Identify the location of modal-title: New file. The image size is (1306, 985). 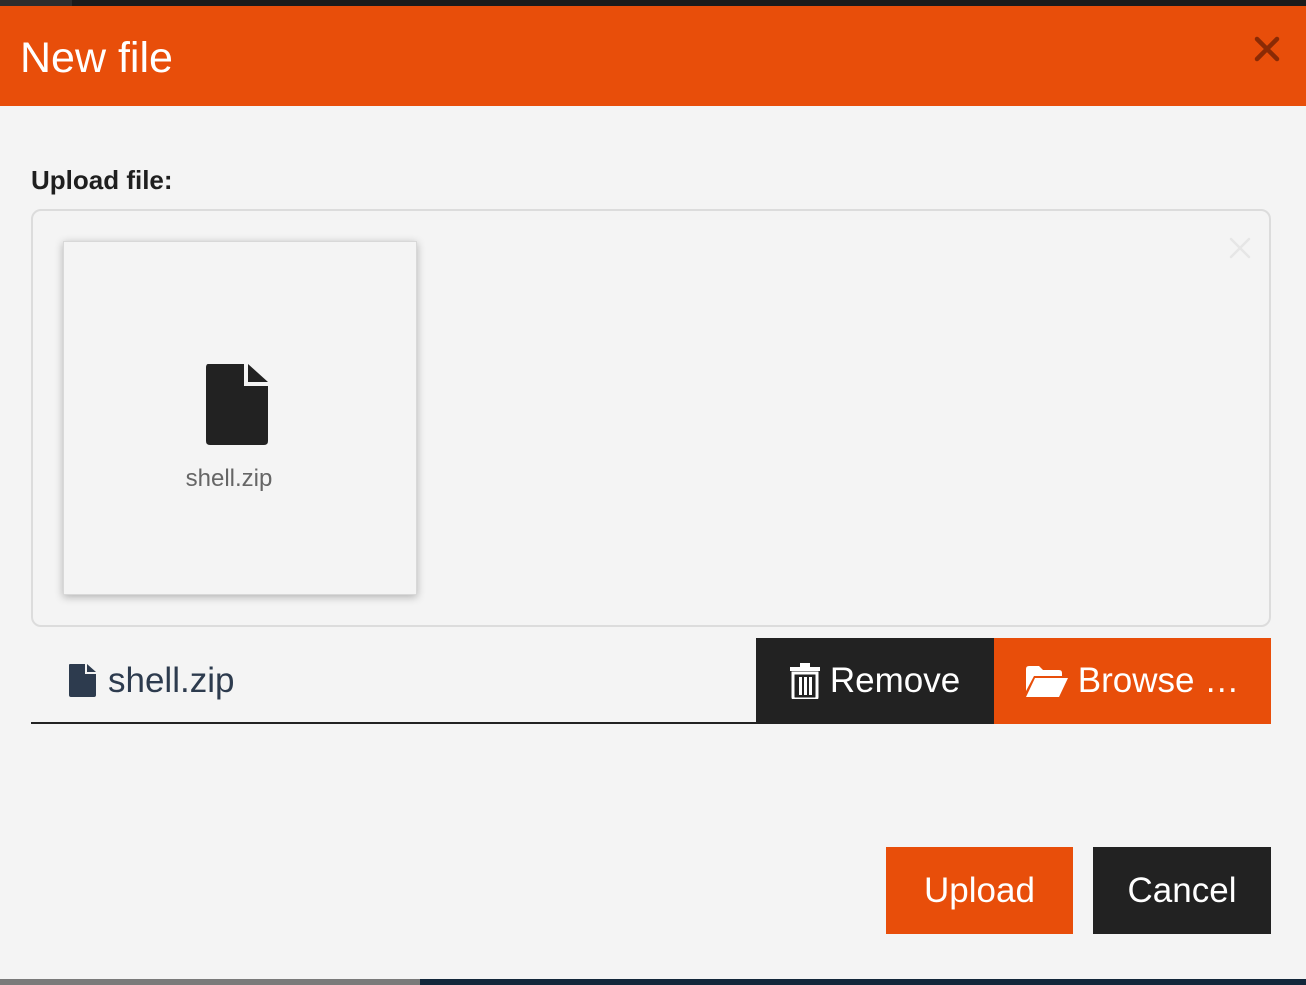
(96, 58).